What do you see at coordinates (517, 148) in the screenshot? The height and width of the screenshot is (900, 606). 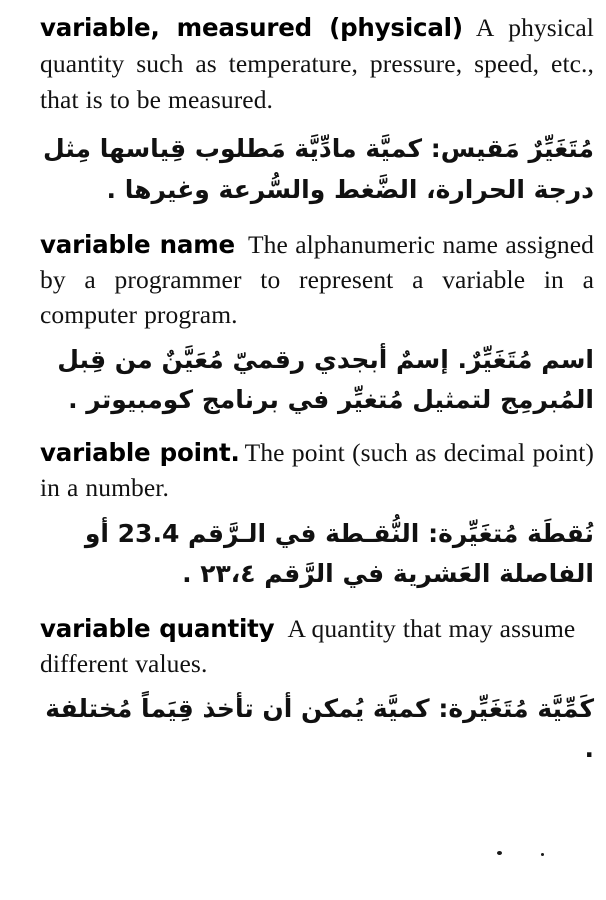 I see `entry-arabic-term: مُتَغَيِّرٌ مَقيس` at bounding box center [517, 148].